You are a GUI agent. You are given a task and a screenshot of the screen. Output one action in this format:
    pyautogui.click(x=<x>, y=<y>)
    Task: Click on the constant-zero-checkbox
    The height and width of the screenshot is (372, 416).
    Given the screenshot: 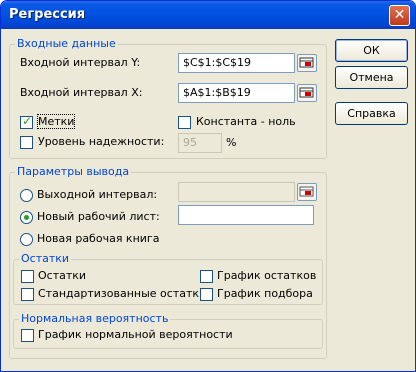 What is the action you would take?
    pyautogui.click(x=184, y=122)
    